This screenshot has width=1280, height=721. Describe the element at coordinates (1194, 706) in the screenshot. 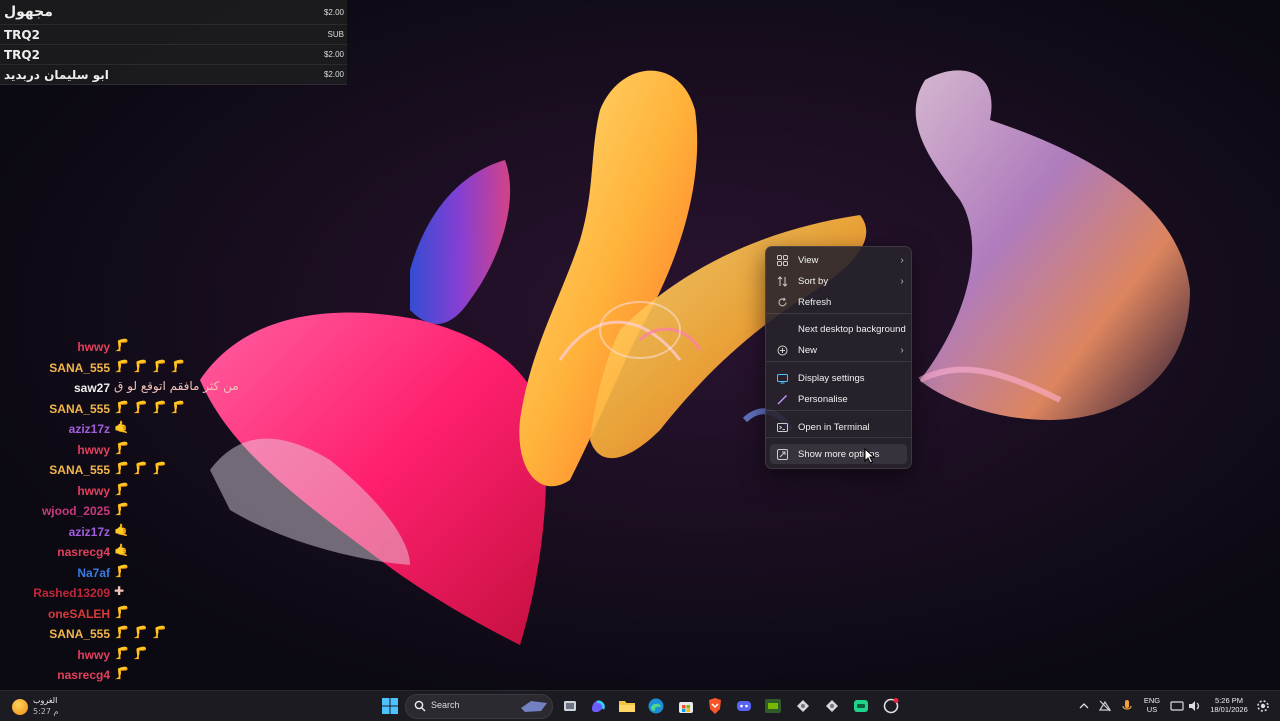

I see `volume-icon` at that location.